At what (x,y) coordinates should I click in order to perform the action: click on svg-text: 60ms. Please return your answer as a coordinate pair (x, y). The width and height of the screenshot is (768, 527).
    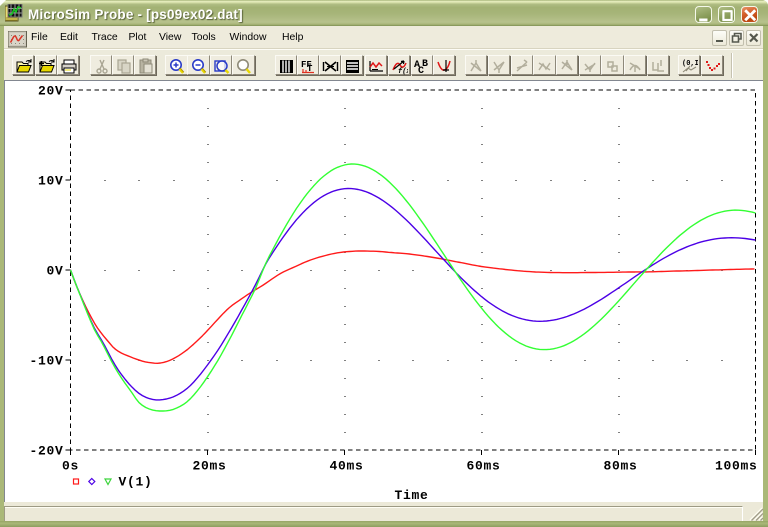
    Looking at the image, I should click on (483, 466).